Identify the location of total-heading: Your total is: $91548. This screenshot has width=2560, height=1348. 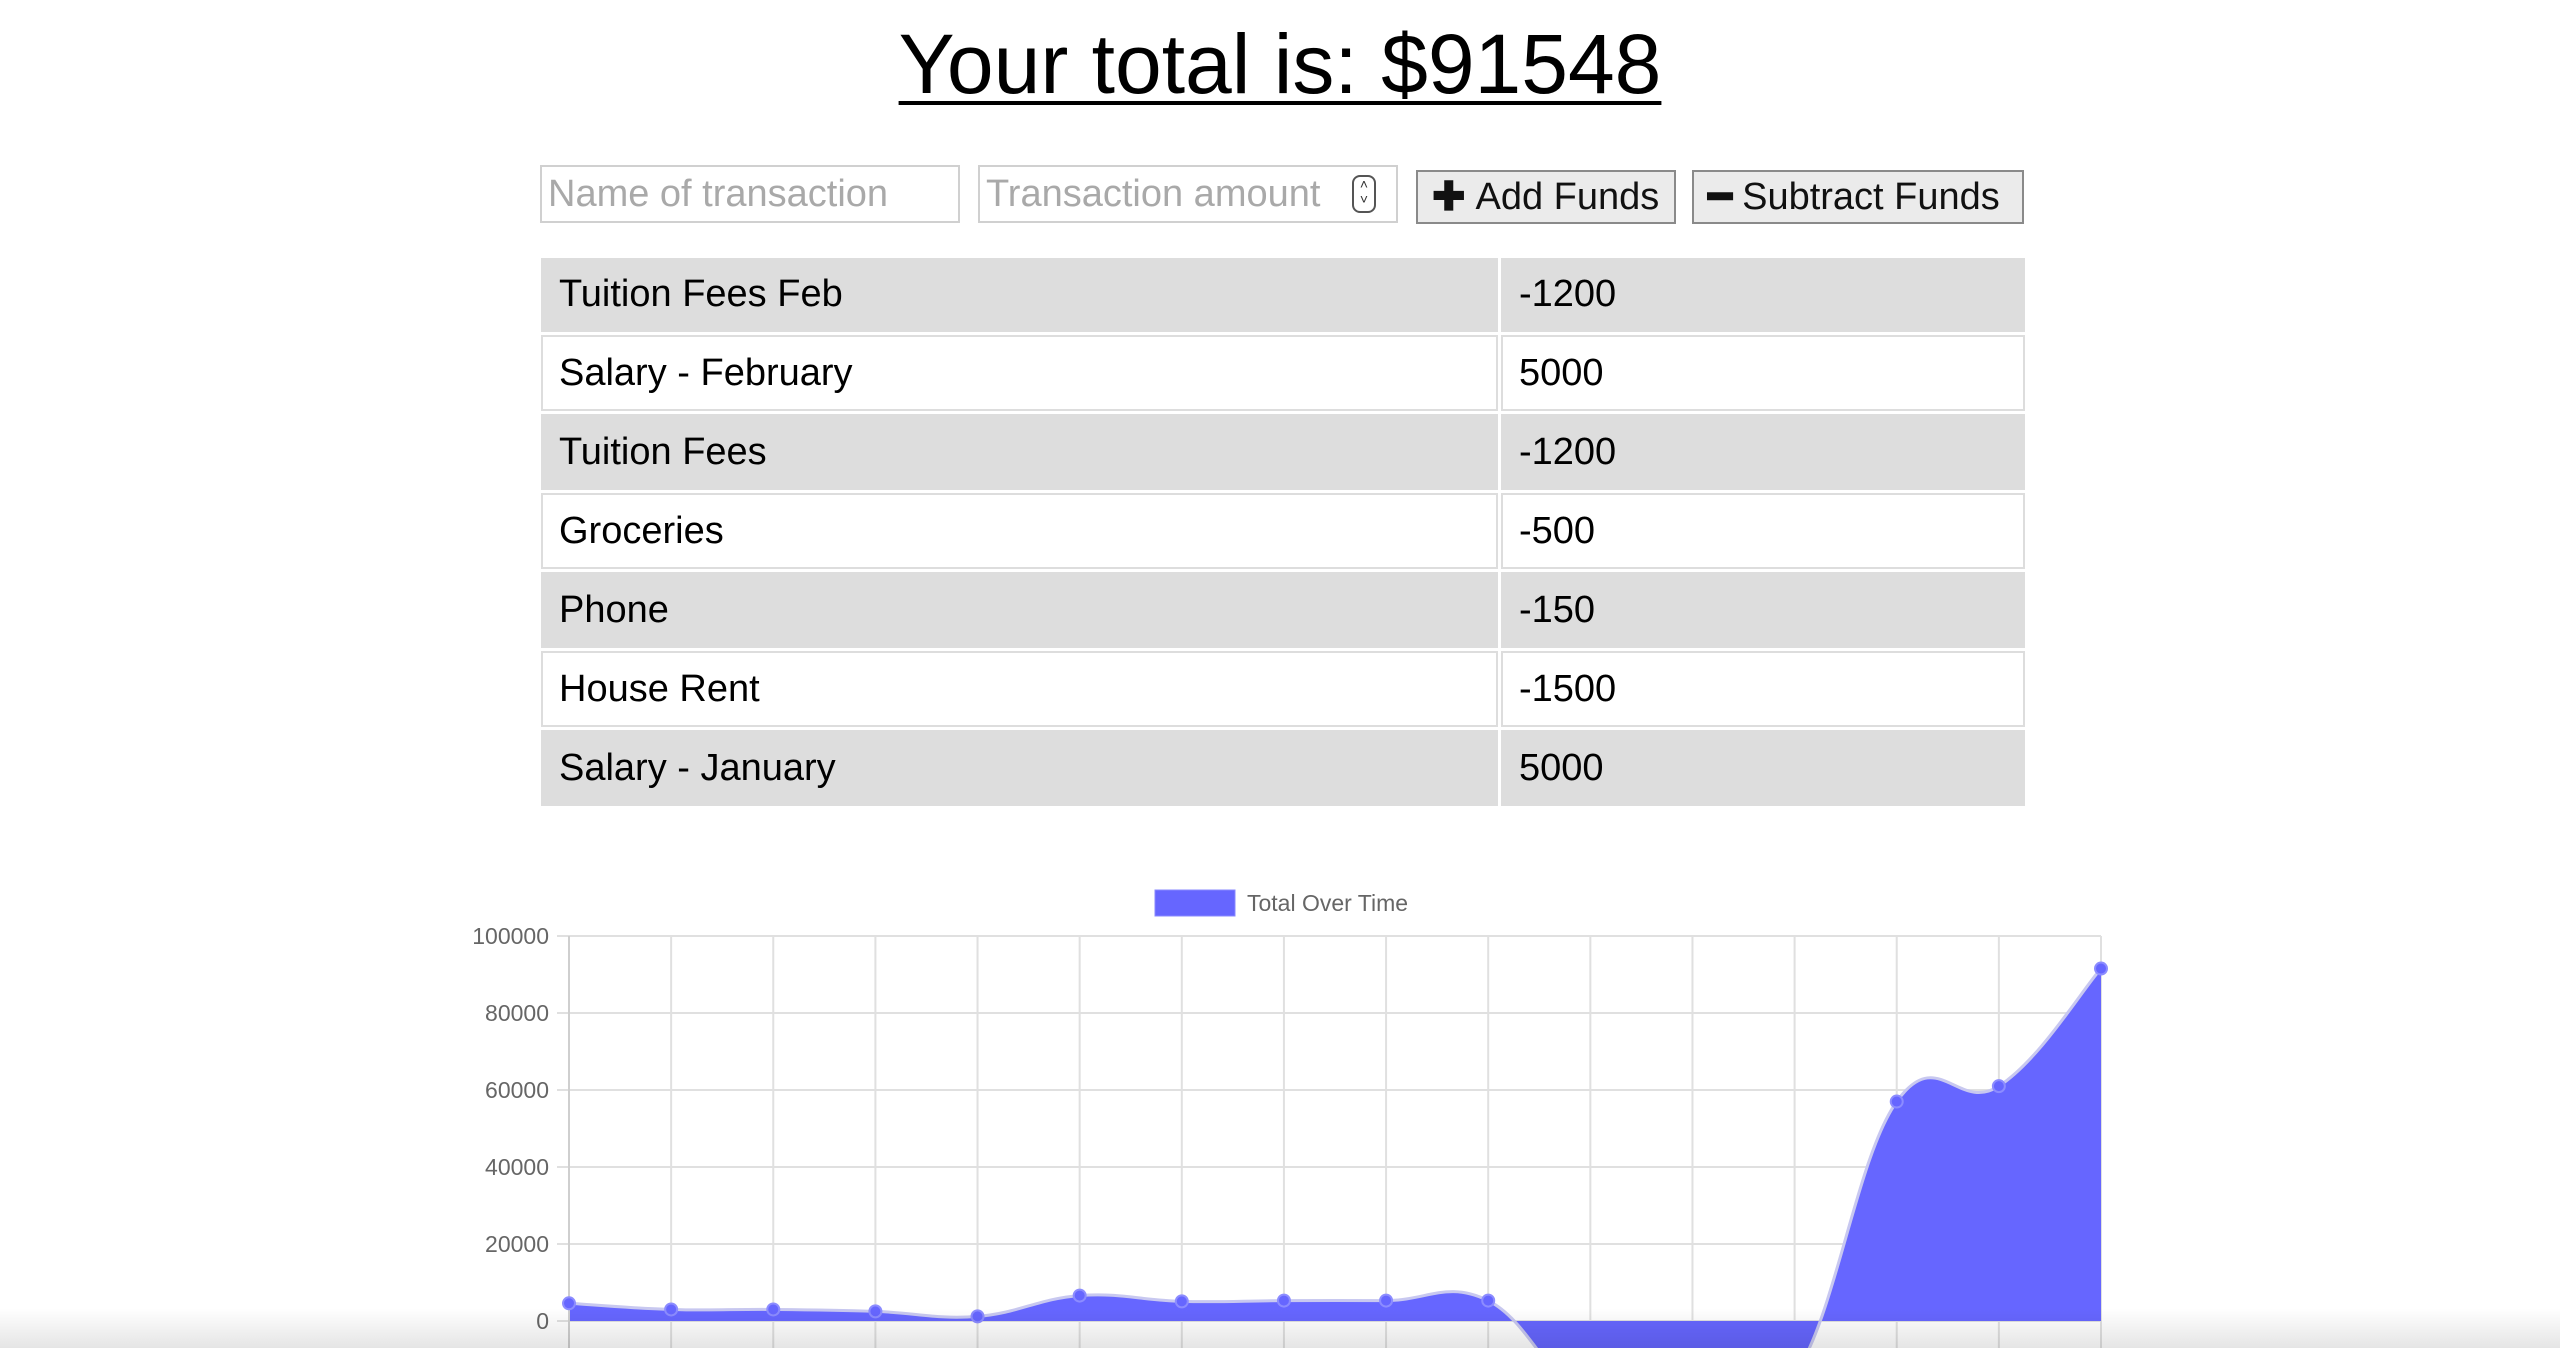
(1280, 64).